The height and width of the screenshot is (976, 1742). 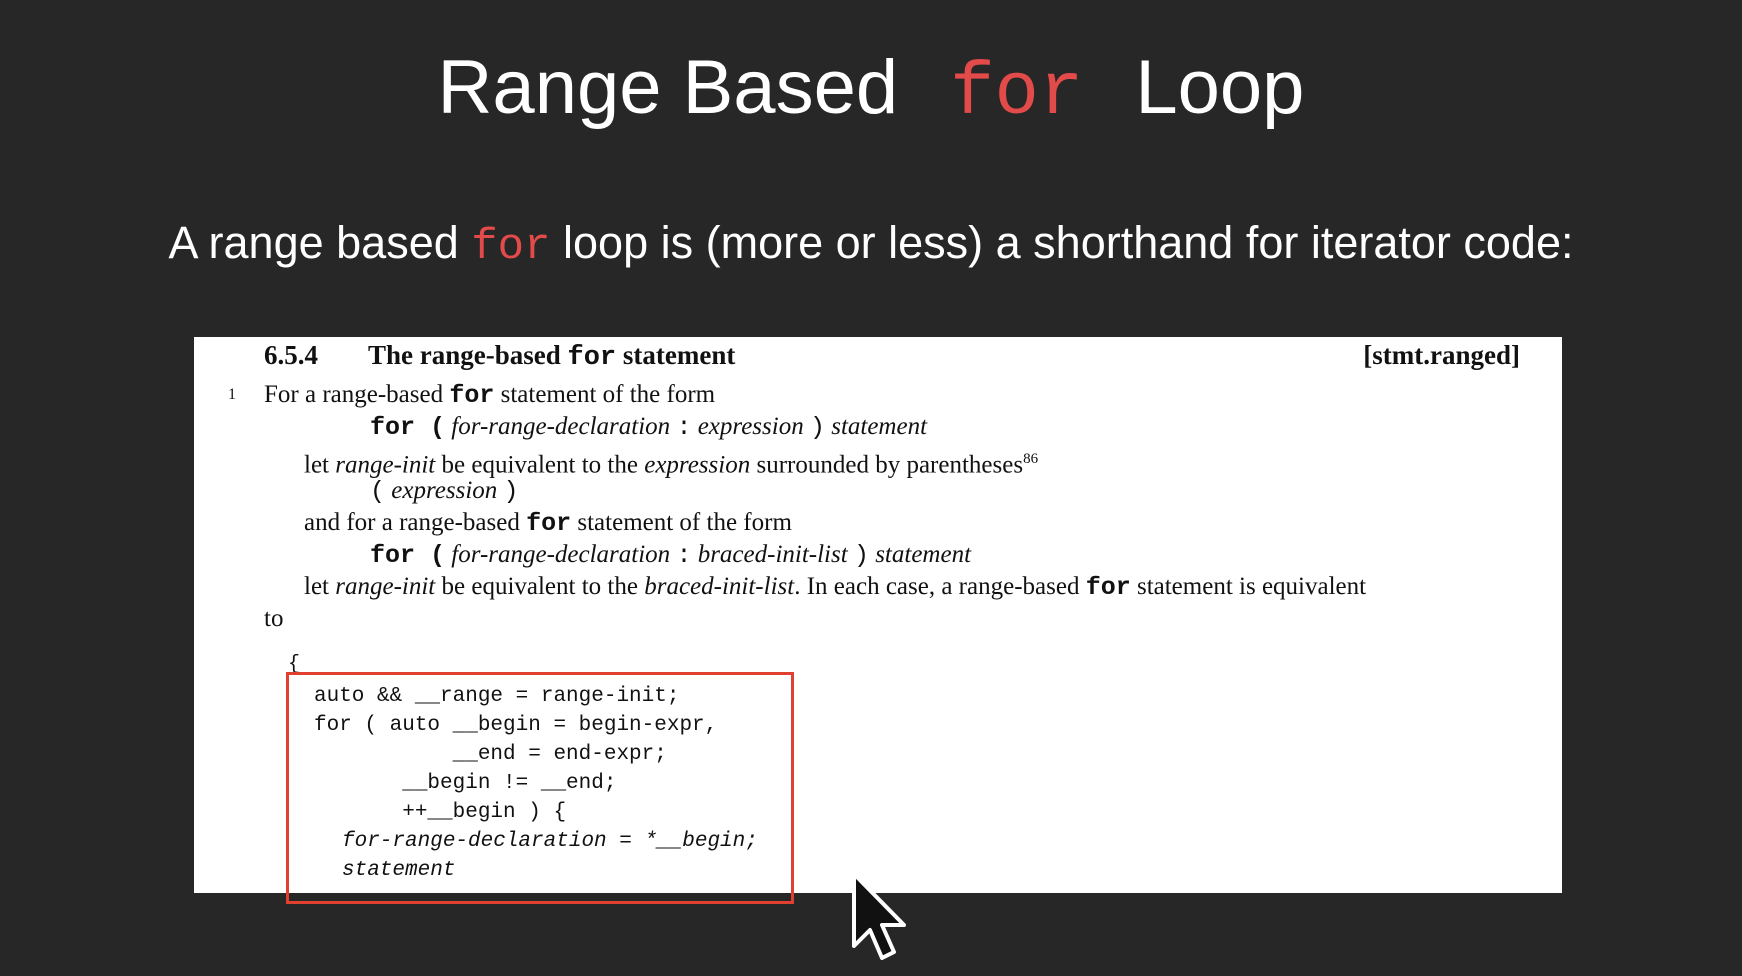 What do you see at coordinates (291, 355) in the screenshot?
I see `section-number: 6.5.4` at bounding box center [291, 355].